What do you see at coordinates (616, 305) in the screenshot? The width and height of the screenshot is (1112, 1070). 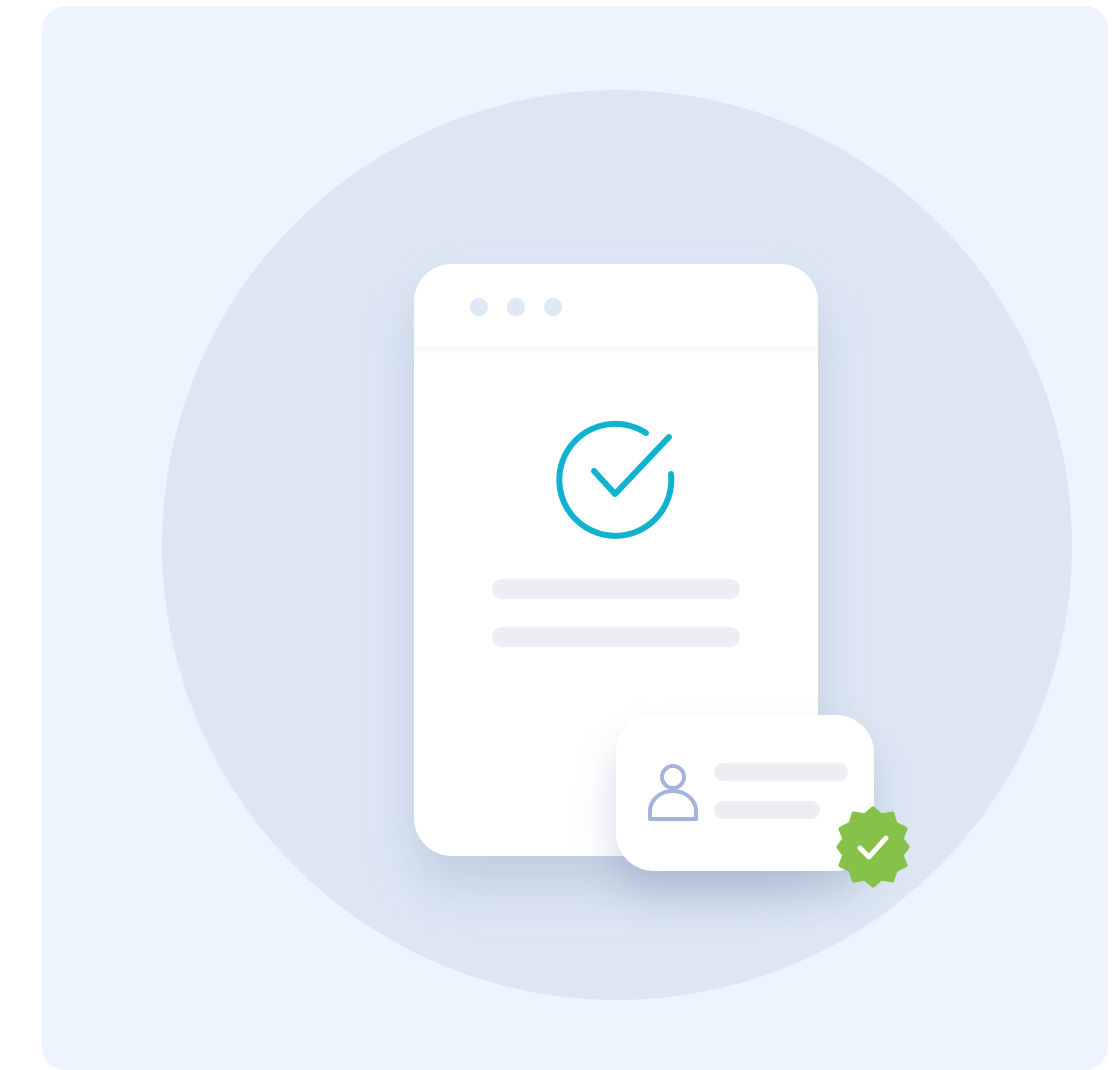 I see `window-header` at bounding box center [616, 305].